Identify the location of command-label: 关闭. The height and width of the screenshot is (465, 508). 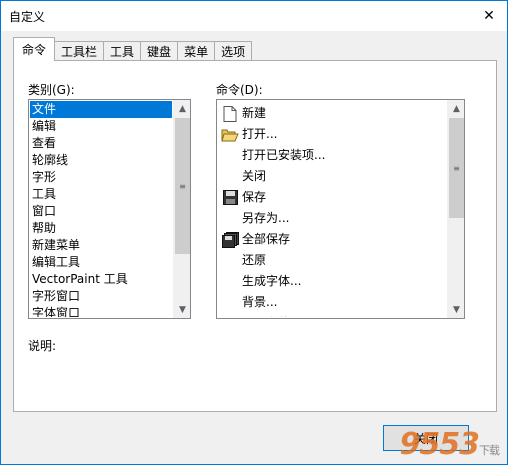
(254, 176).